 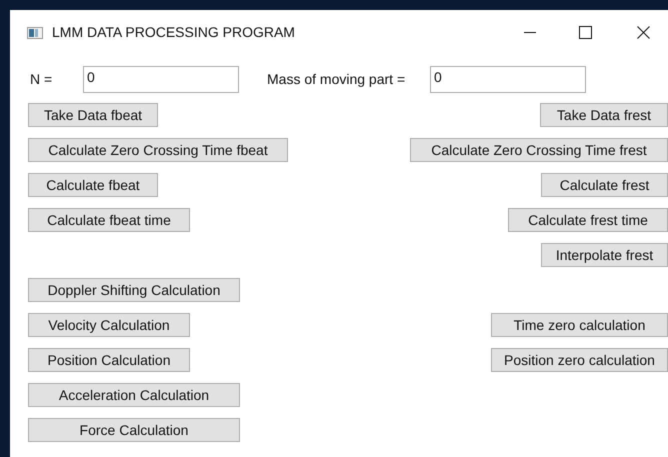 What do you see at coordinates (109, 360) in the screenshot?
I see `action-button: Position Calculation` at bounding box center [109, 360].